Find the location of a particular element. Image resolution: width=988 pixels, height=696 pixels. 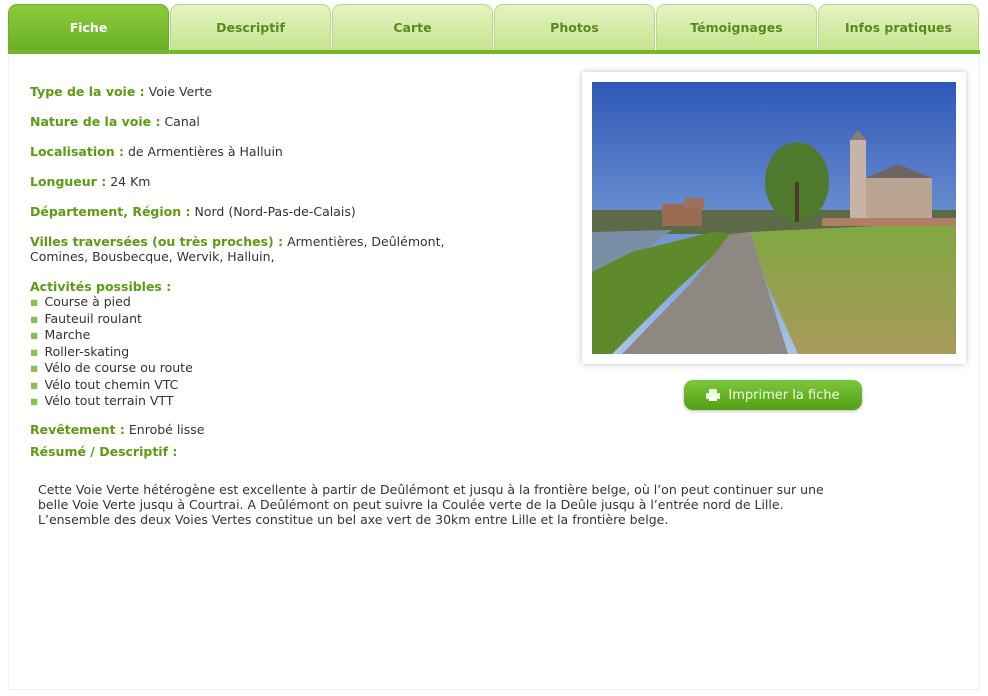

localisation-value: de Armentières à Halluin is located at coordinates (205, 151).